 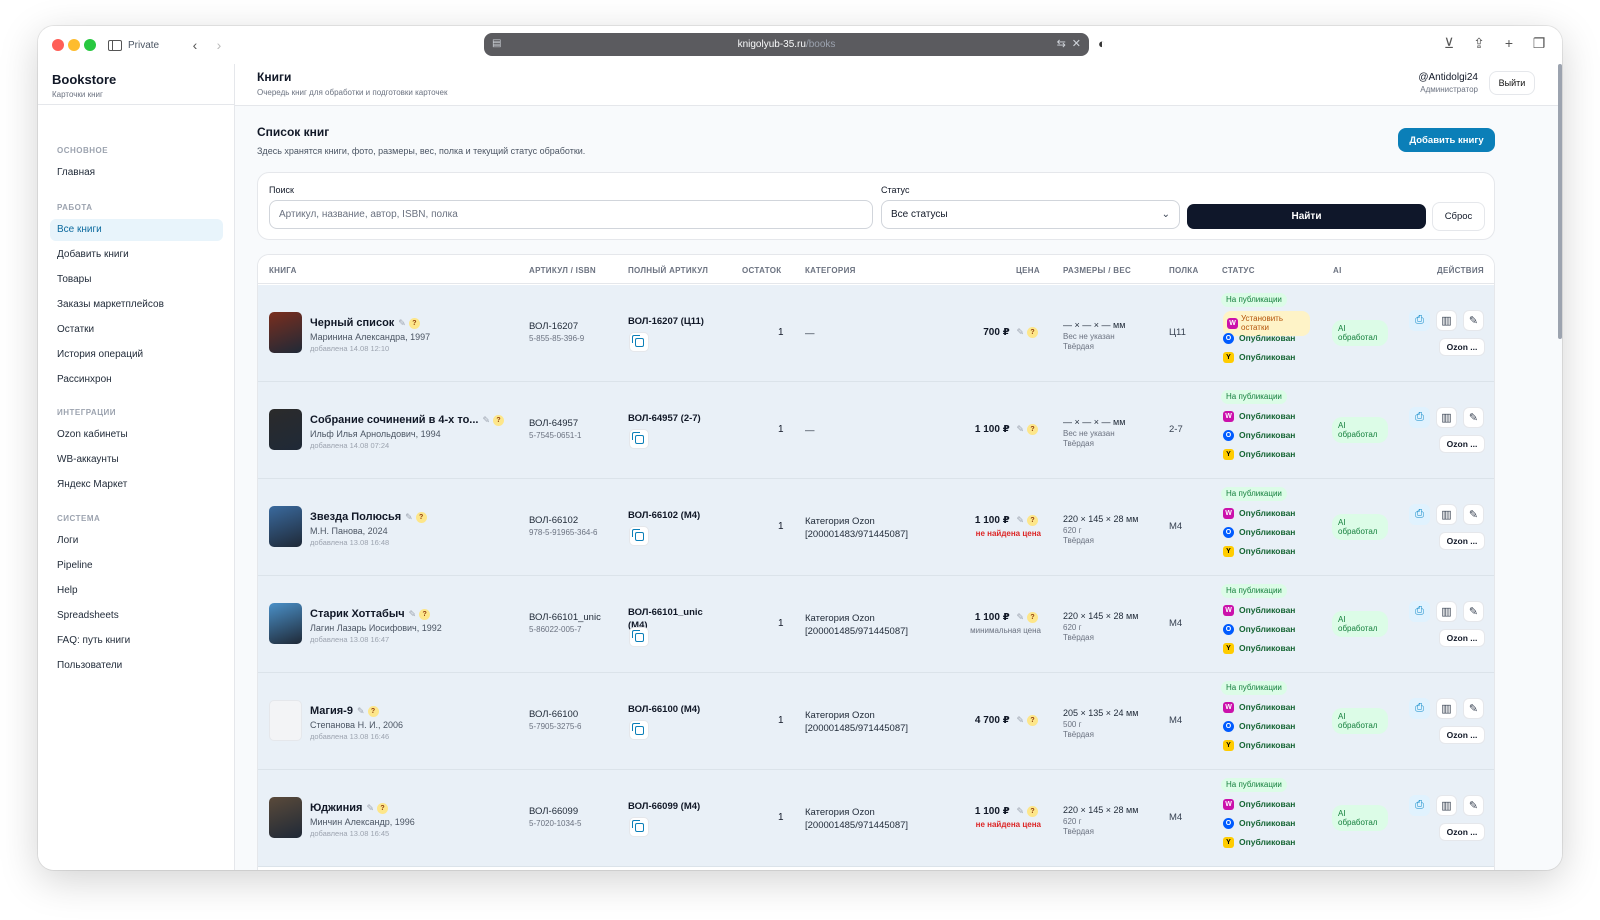 I want to click on sidebar-item-help: Help, so click(x=136, y=591).